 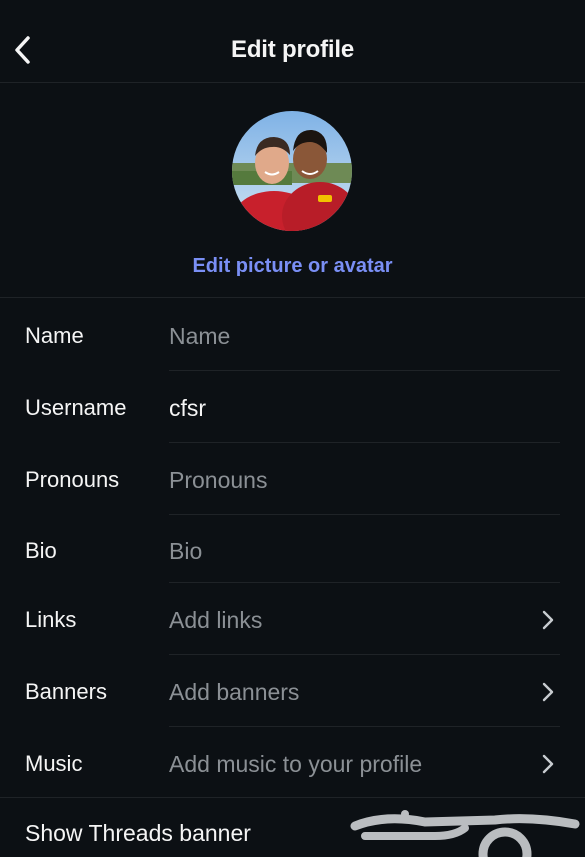 What do you see at coordinates (54, 763) in the screenshot?
I see `music-label: Music` at bounding box center [54, 763].